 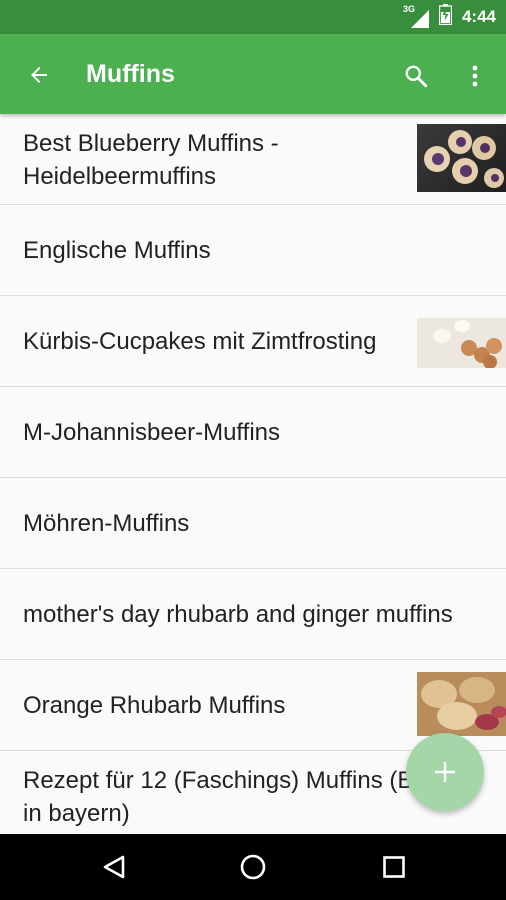 What do you see at coordinates (253, 523) in the screenshot?
I see `list-item: Möhren-Muffins` at bounding box center [253, 523].